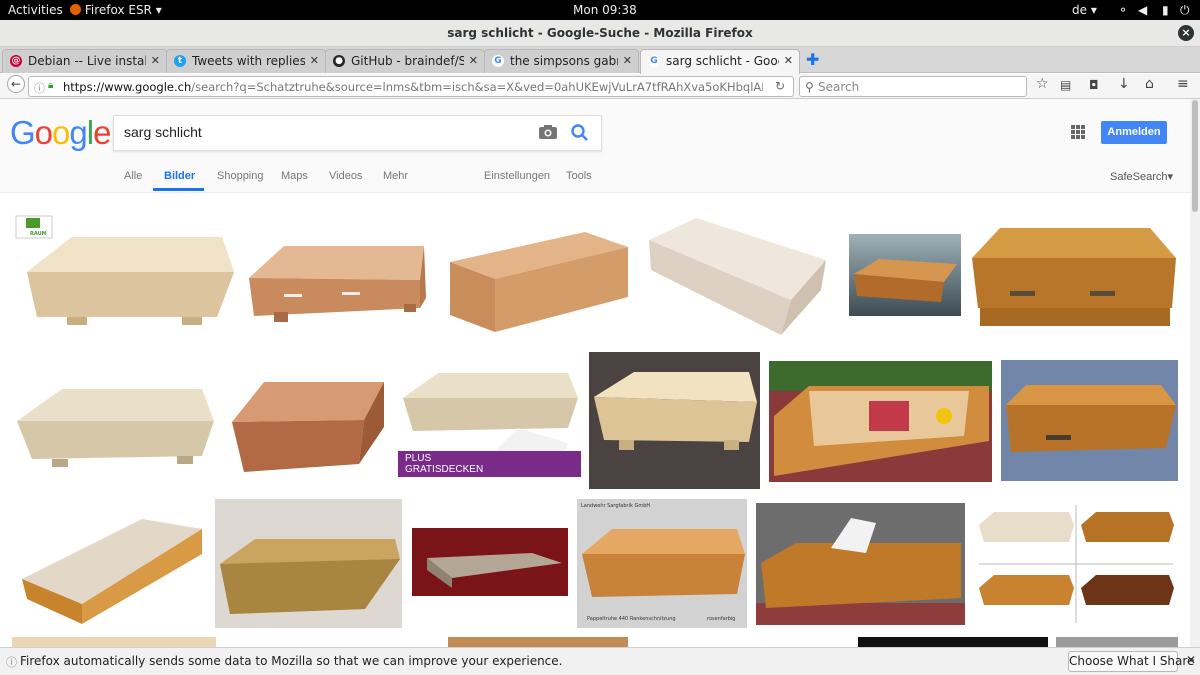 This screenshot has width=1200, height=675. What do you see at coordinates (50, 85) in the screenshot?
I see `lock-icon: 🔒︎` at bounding box center [50, 85].